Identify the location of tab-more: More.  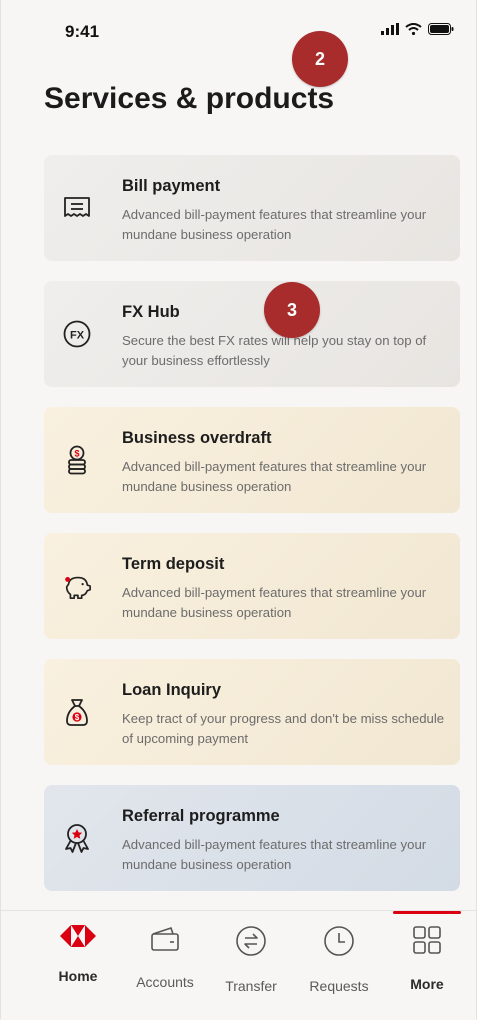
(427, 958).